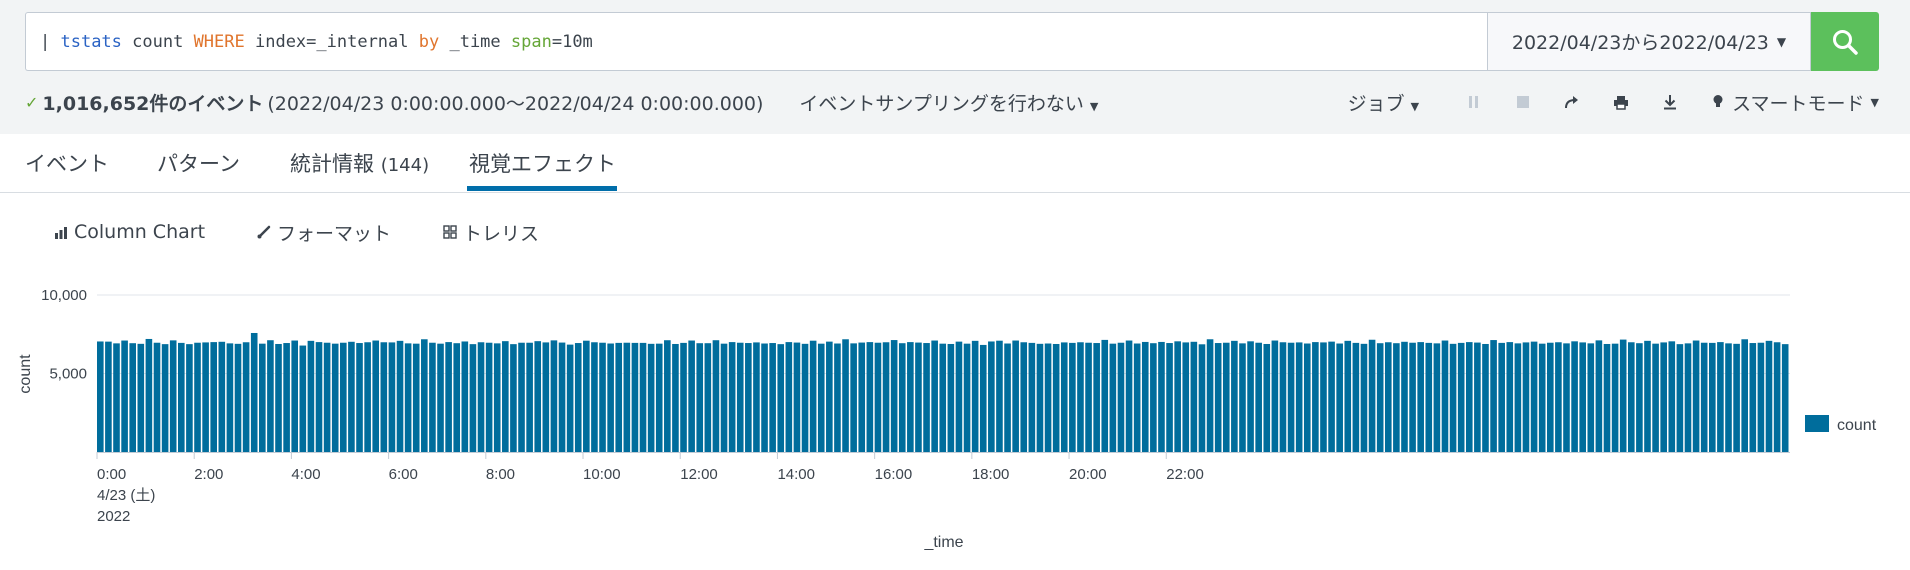 The height and width of the screenshot is (570, 1910). What do you see at coordinates (491, 232) in the screenshot?
I see `trellis-button: トレリス` at bounding box center [491, 232].